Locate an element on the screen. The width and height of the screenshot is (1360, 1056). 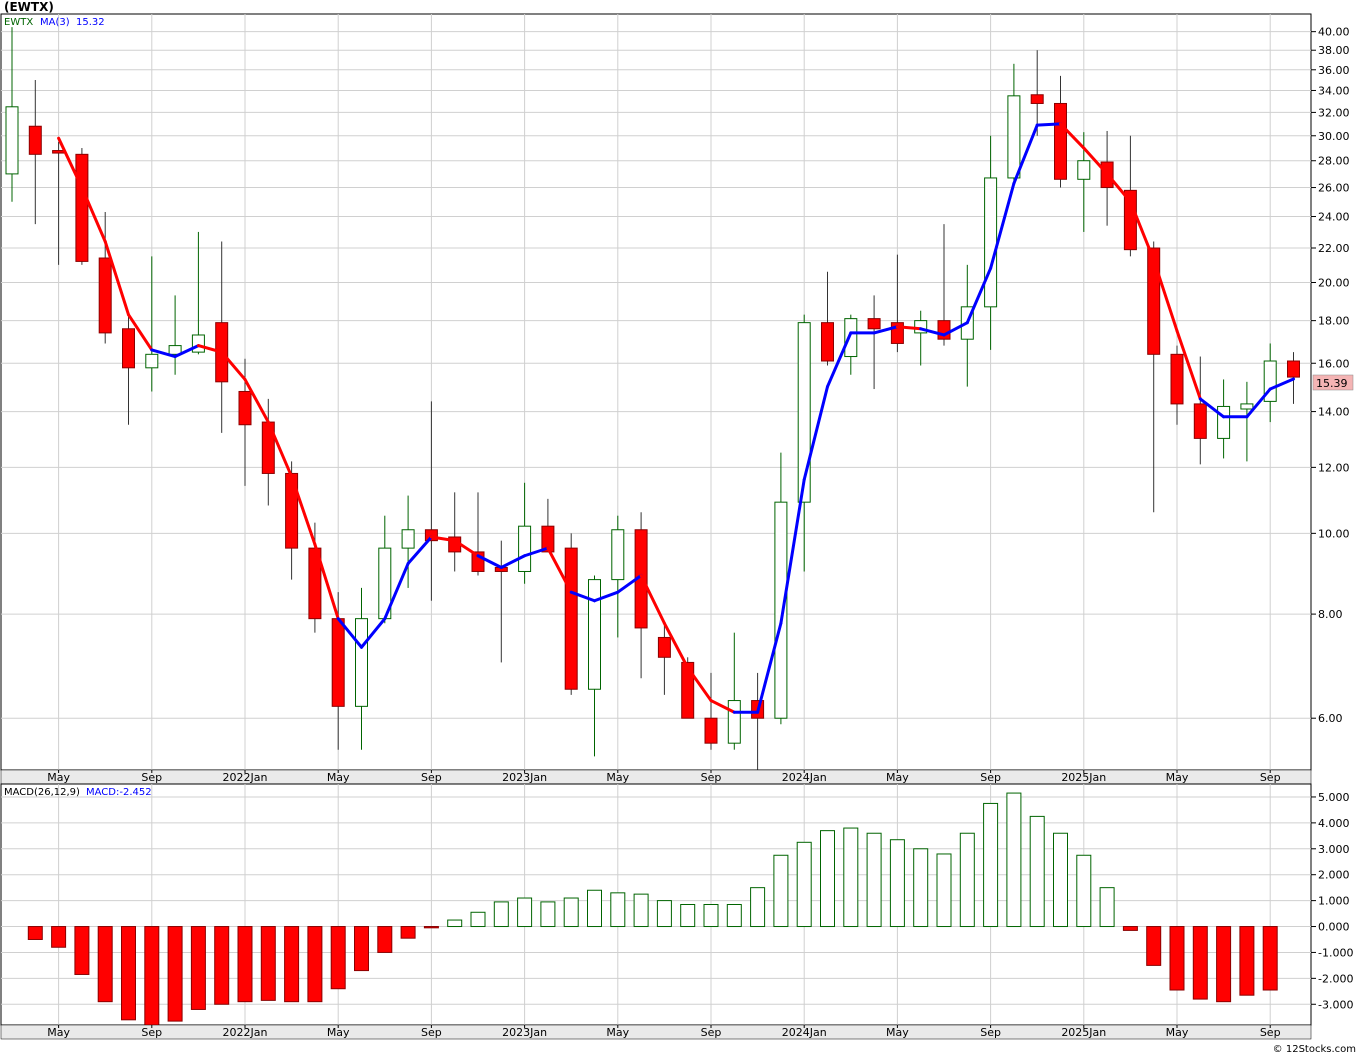
price-y-tick-label: 24.00 is located at coordinates (1334, 217).